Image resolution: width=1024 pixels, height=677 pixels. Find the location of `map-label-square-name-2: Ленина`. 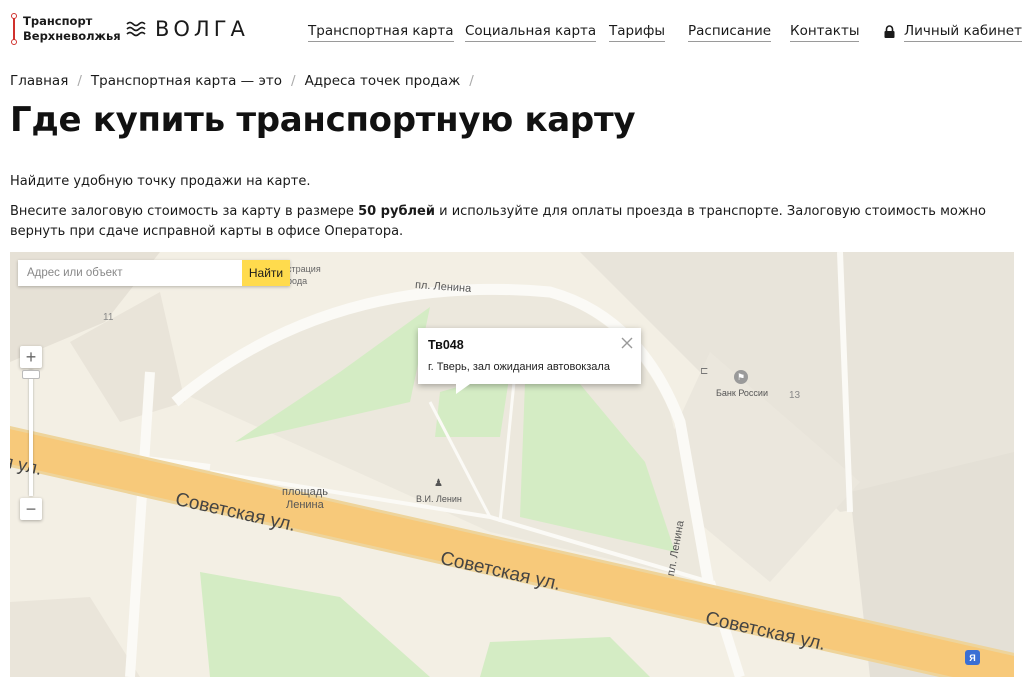

map-label-square-name-2: Ленина is located at coordinates (305, 505).